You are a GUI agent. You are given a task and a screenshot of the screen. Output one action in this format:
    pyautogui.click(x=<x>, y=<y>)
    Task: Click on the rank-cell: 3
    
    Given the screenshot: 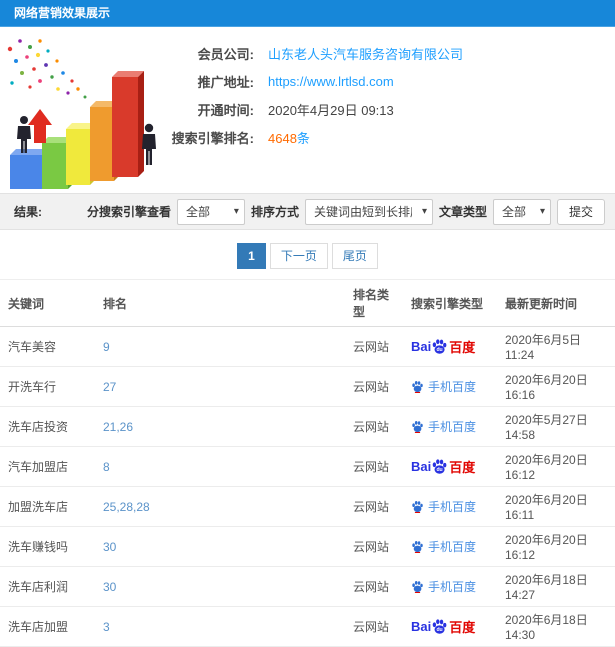 What is the action you would take?
    pyautogui.click(x=220, y=626)
    